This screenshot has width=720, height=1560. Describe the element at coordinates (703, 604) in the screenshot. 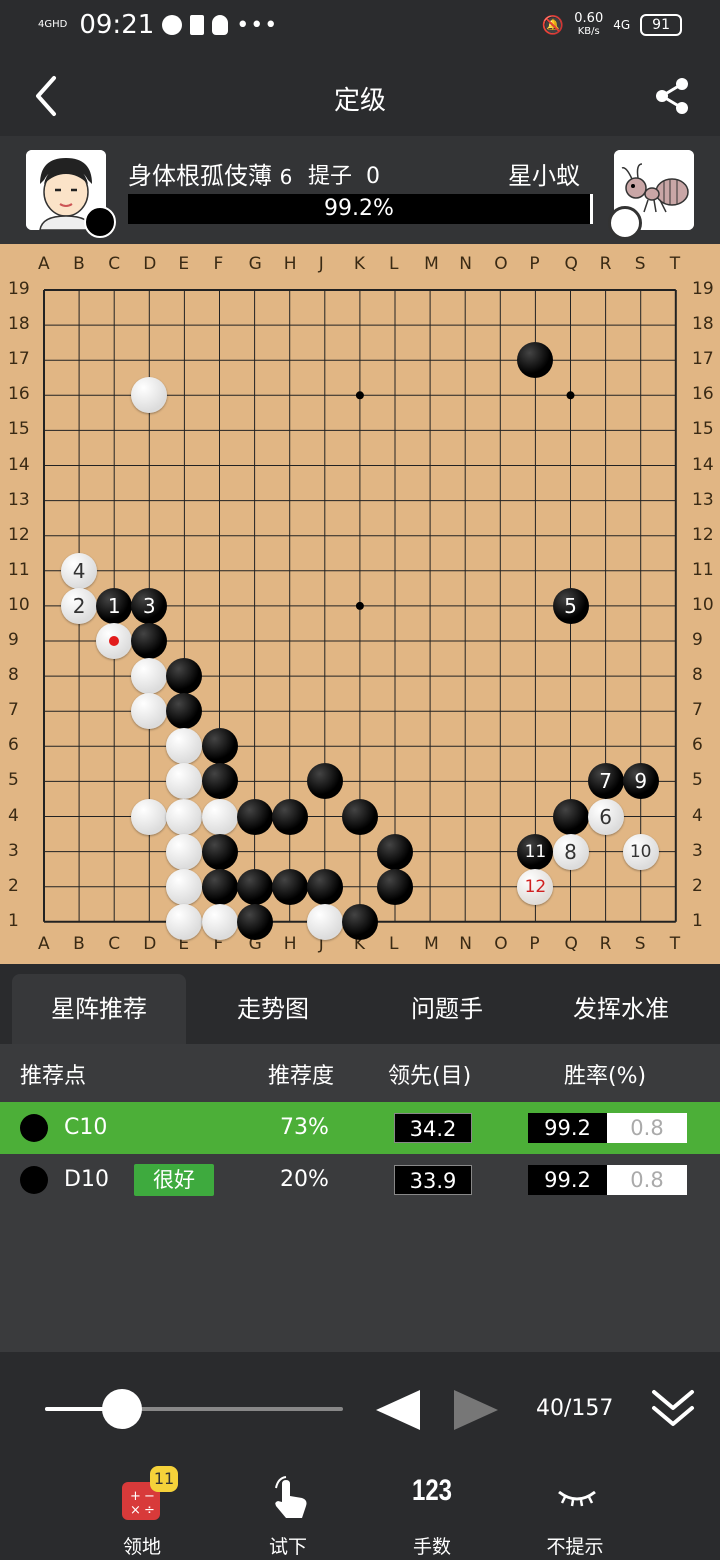

I see `row-label: 10` at that location.